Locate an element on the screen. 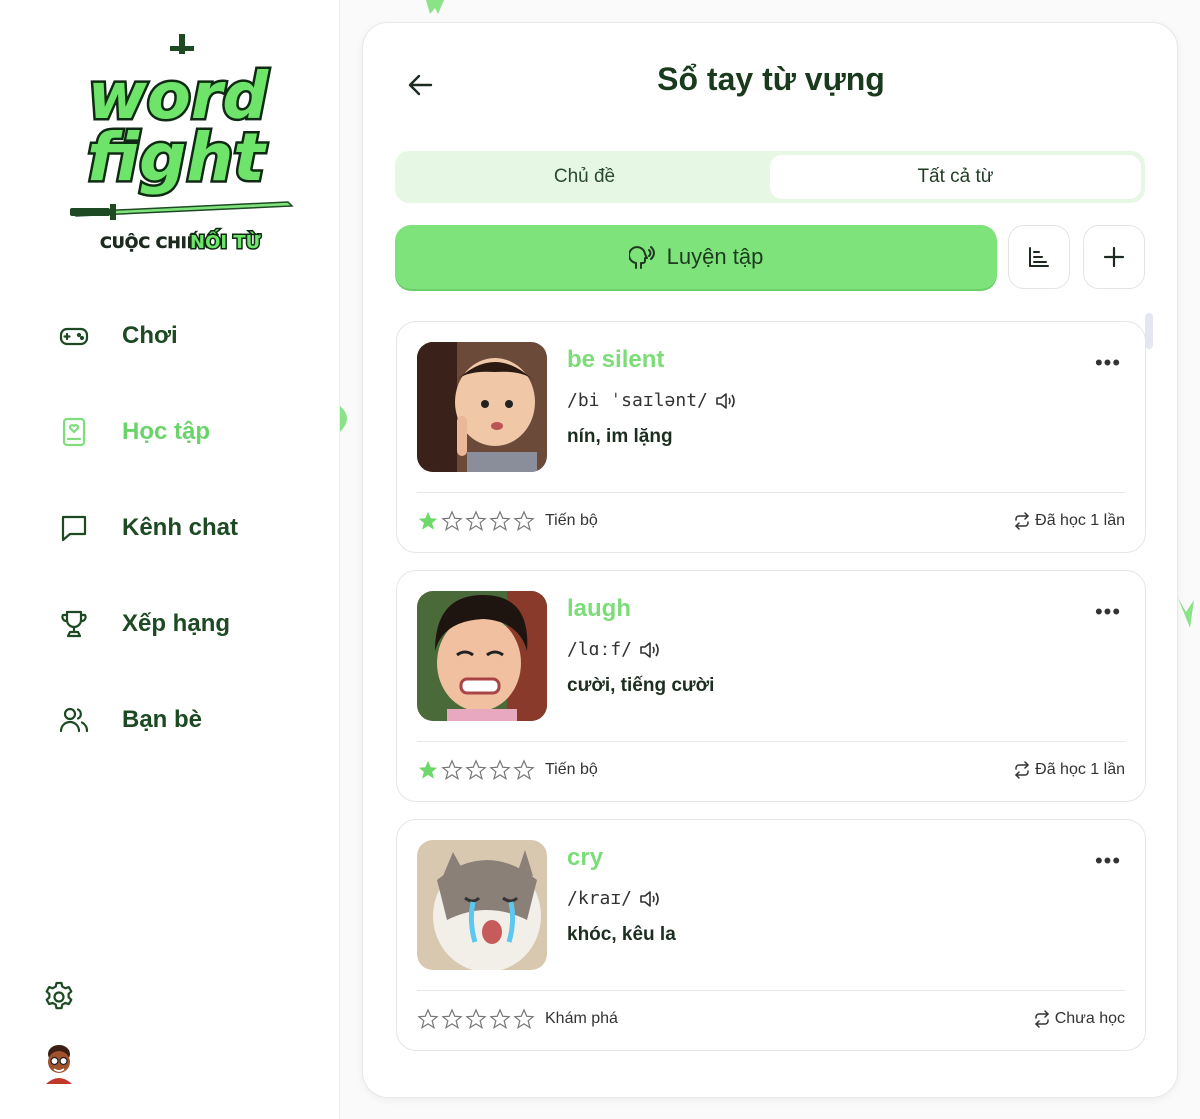  study-status: Chưa học is located at coordinates (1079, 1019).